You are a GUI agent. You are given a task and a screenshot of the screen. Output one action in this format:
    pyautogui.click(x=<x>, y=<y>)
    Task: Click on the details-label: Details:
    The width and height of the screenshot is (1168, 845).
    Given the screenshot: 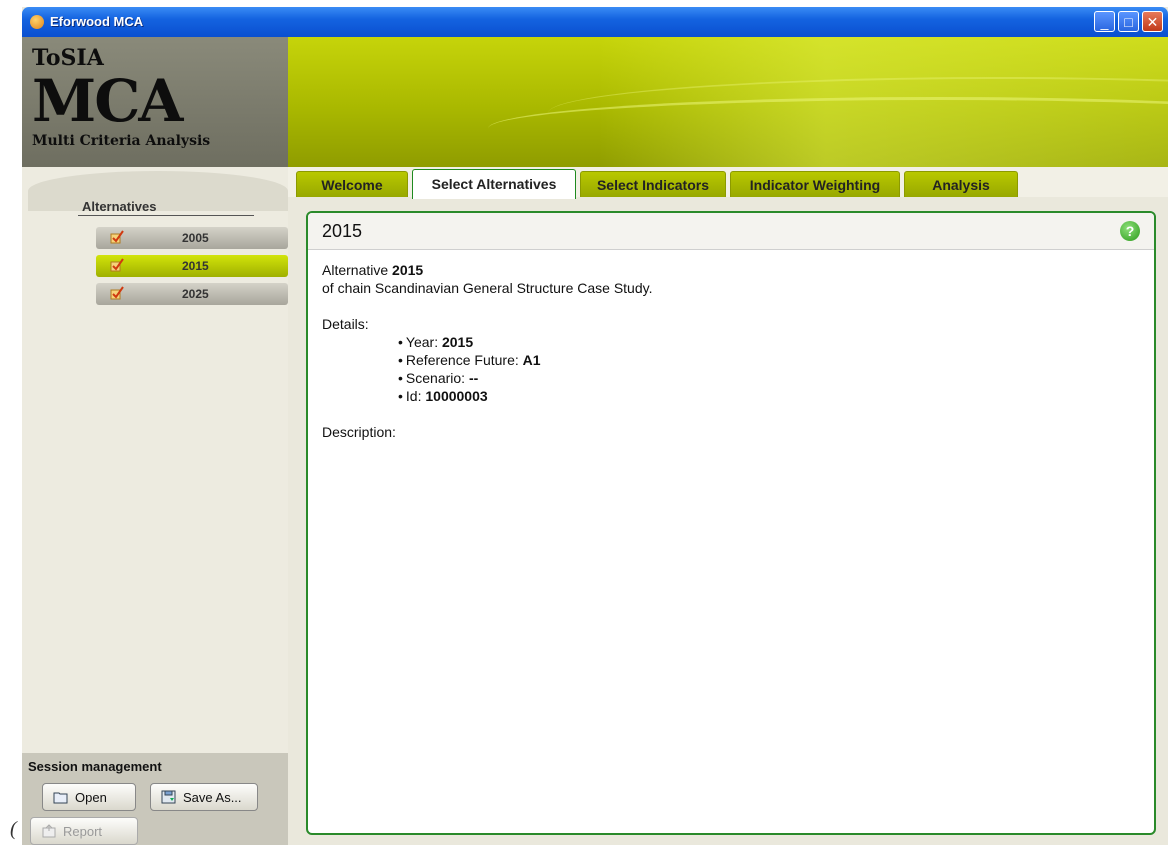 What is the action you would take?
    pyautogui.click(x=345, y=324)
    